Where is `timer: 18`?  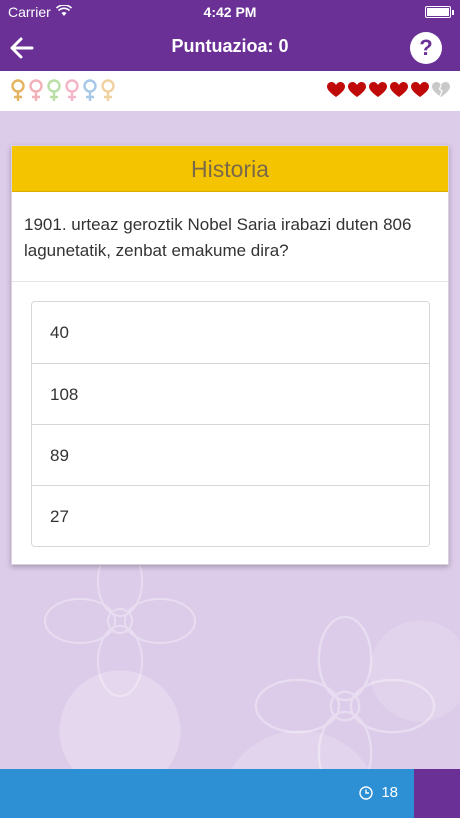 timer: 18 is located at coordinates (378, 792).